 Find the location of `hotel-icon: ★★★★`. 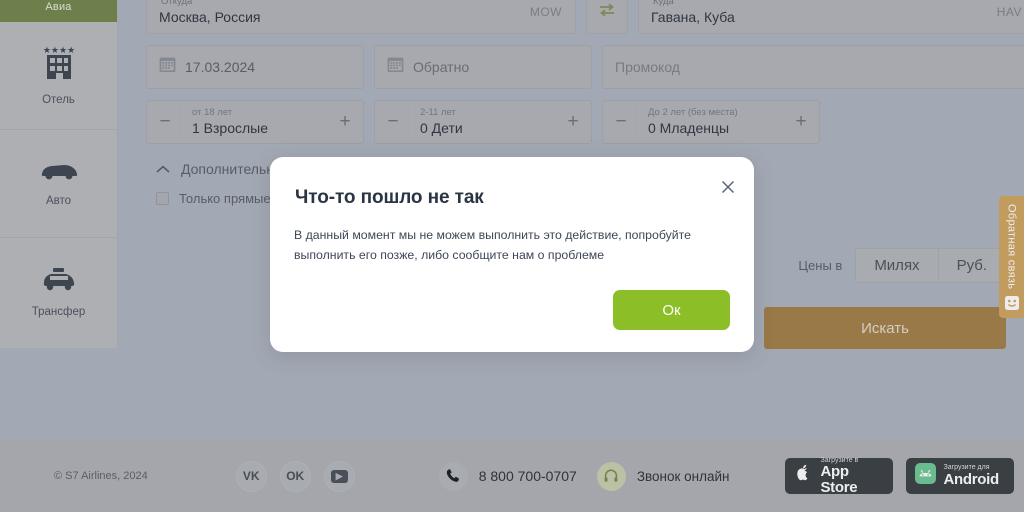

hotel-icon: ★★★★ is located at coordinates (59, 63).